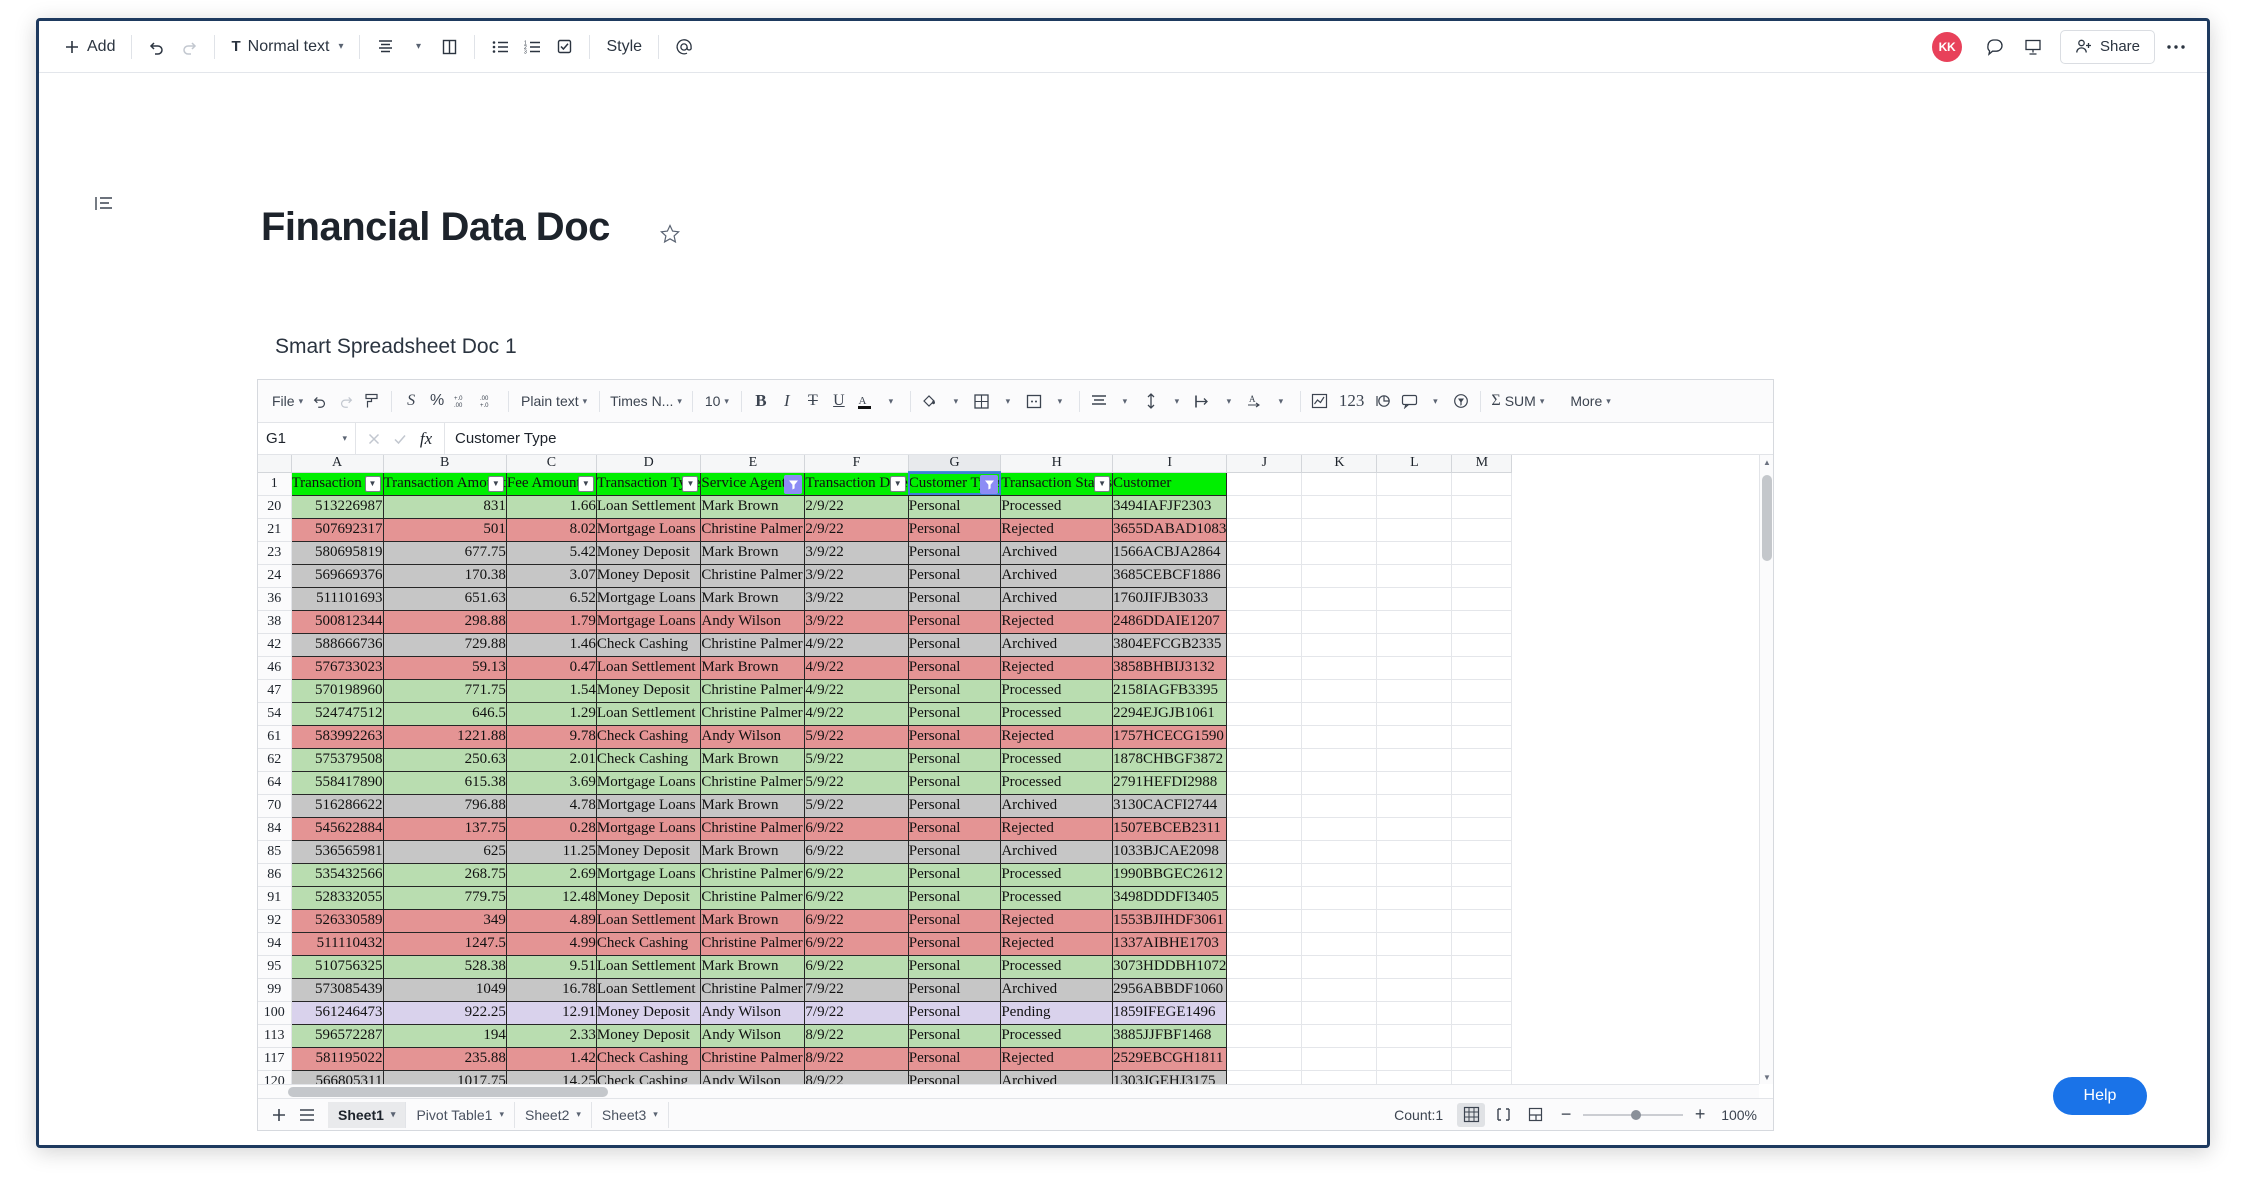  Describe the element at coordinates (1057, 989) in the screenshot. I see `grid-cell: Archived` at that location.